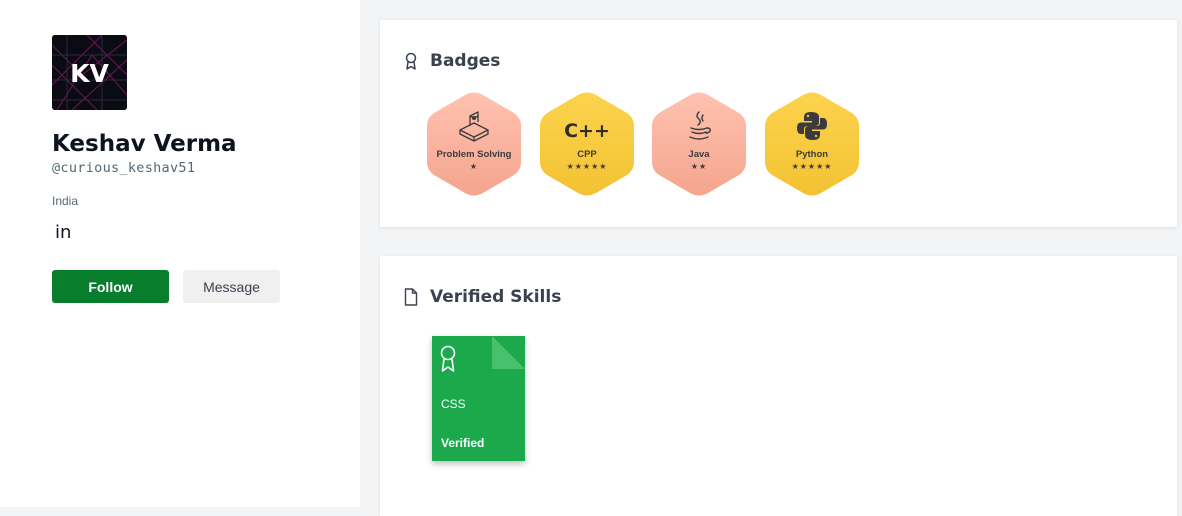  I want to click on cpp-icon: C++, so click(587, 131).